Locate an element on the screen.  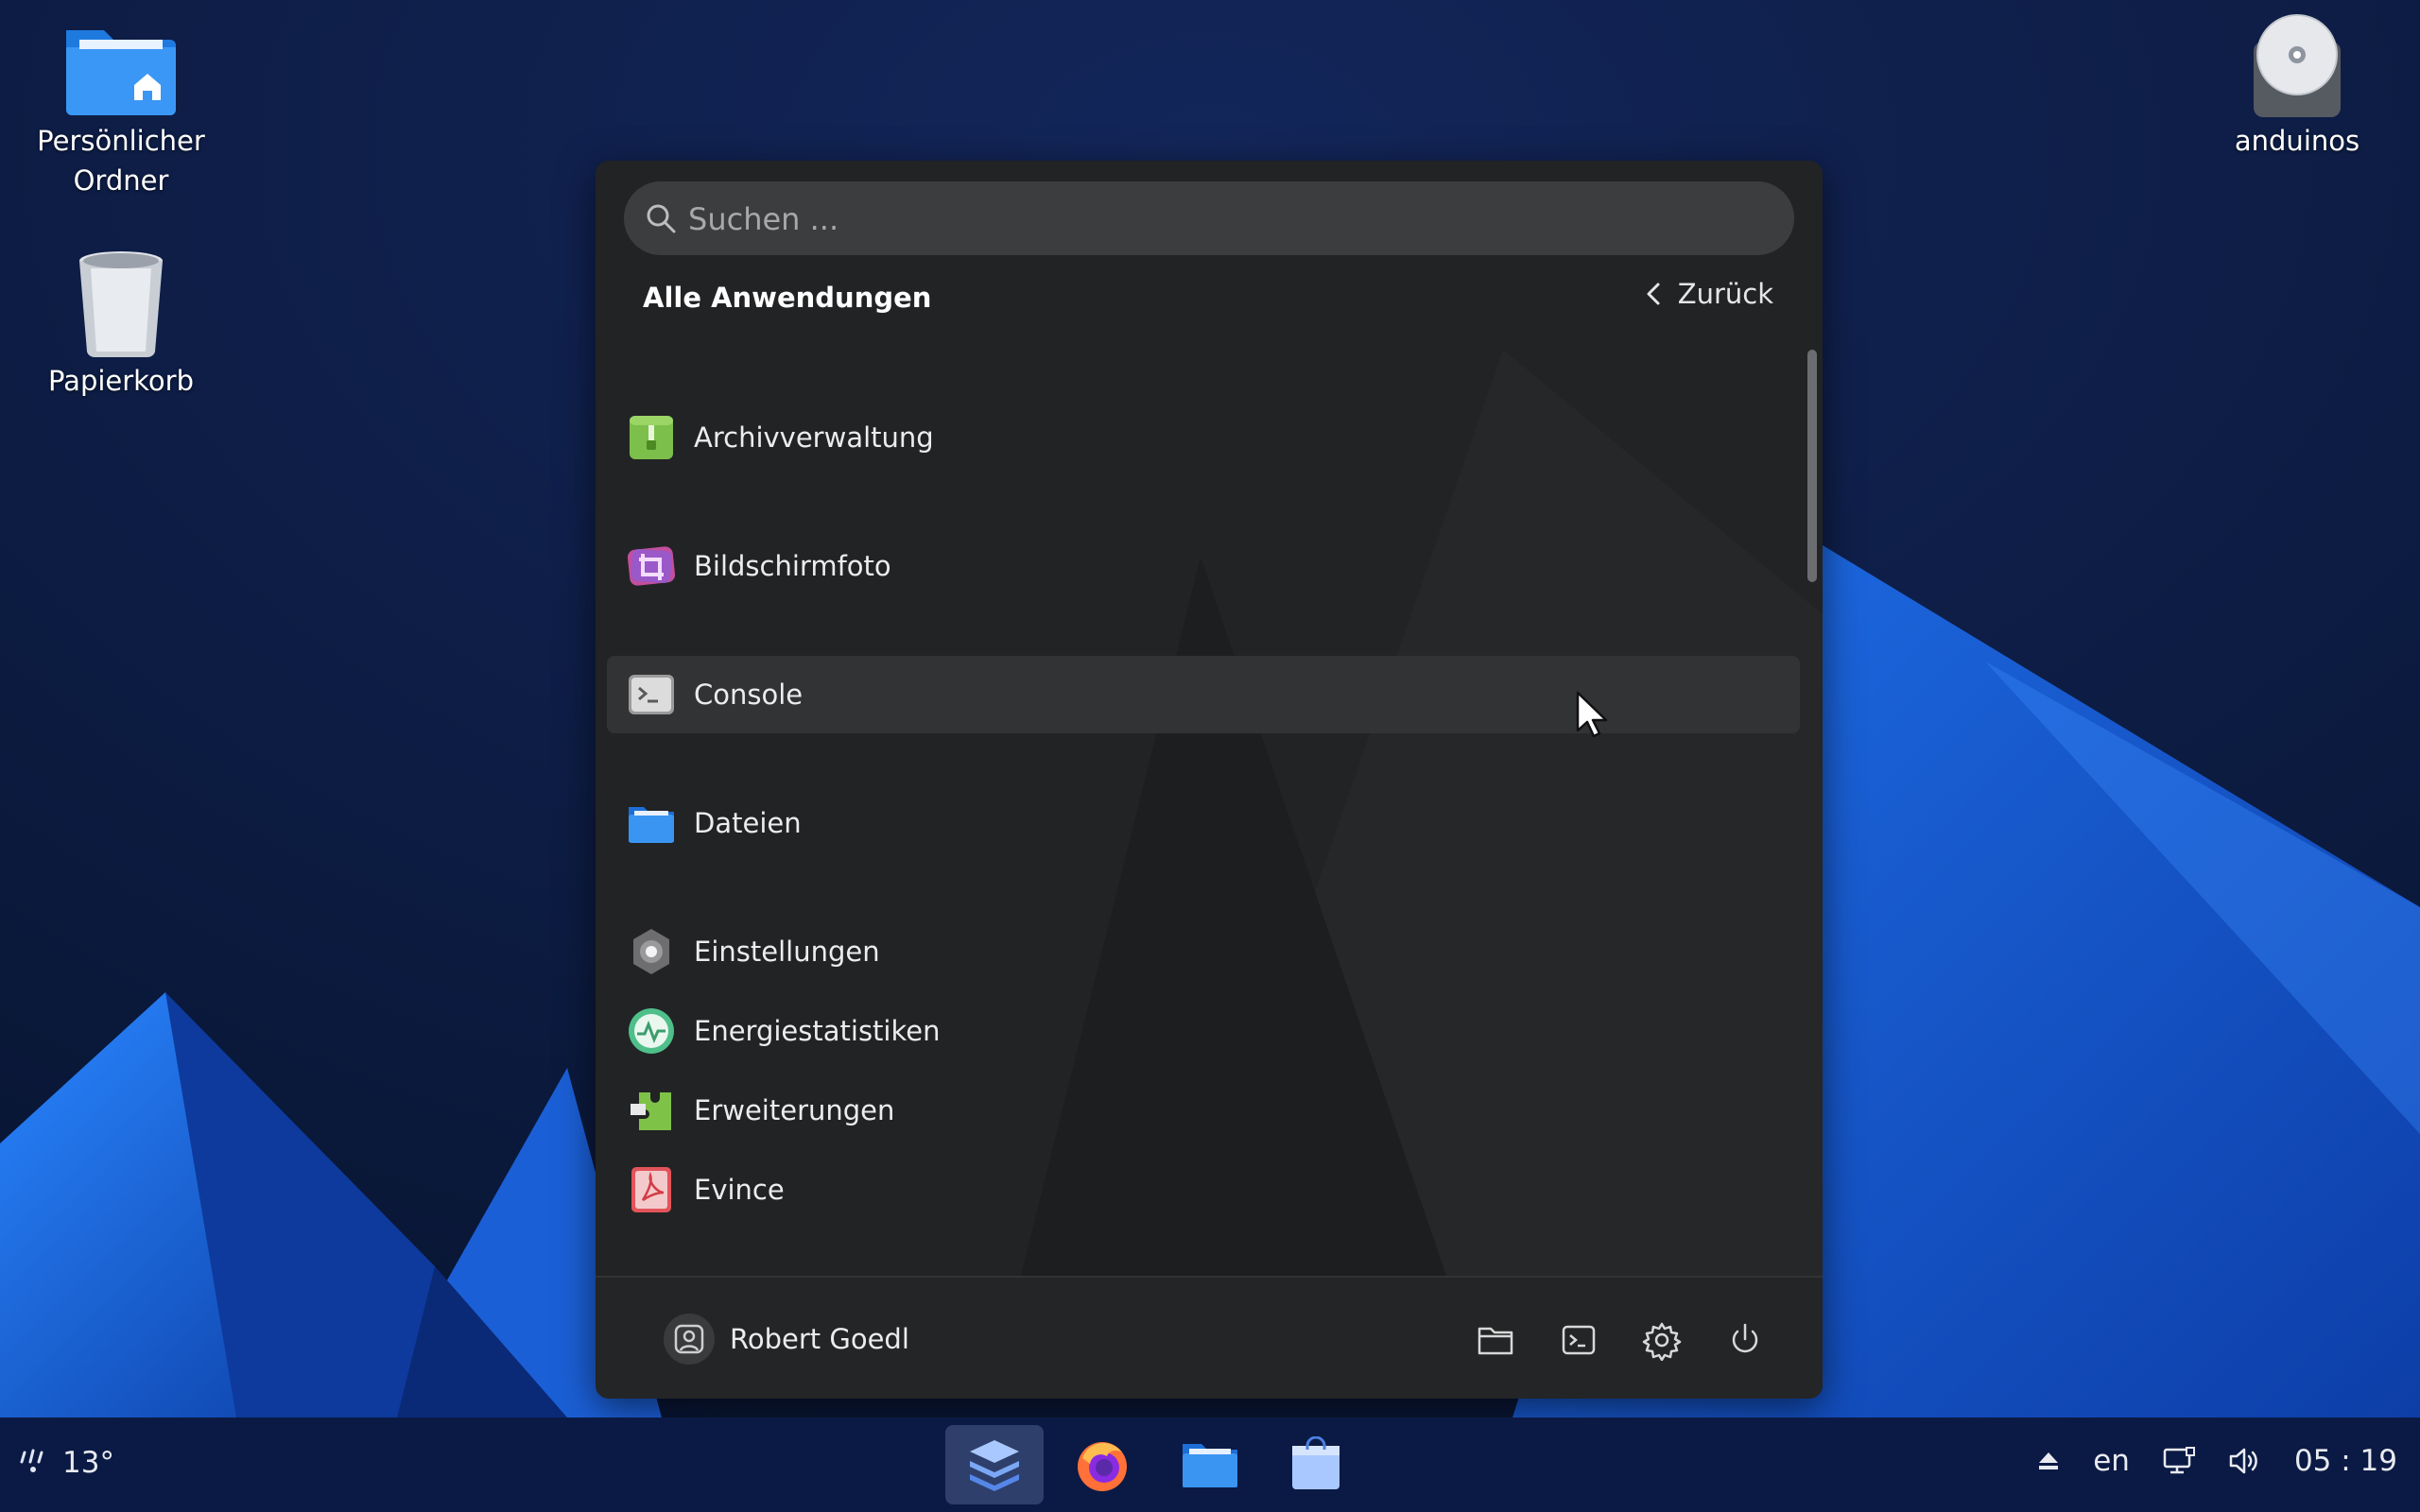
keyboard-layout-indicator: en is located at coordinates (2111, 1461).